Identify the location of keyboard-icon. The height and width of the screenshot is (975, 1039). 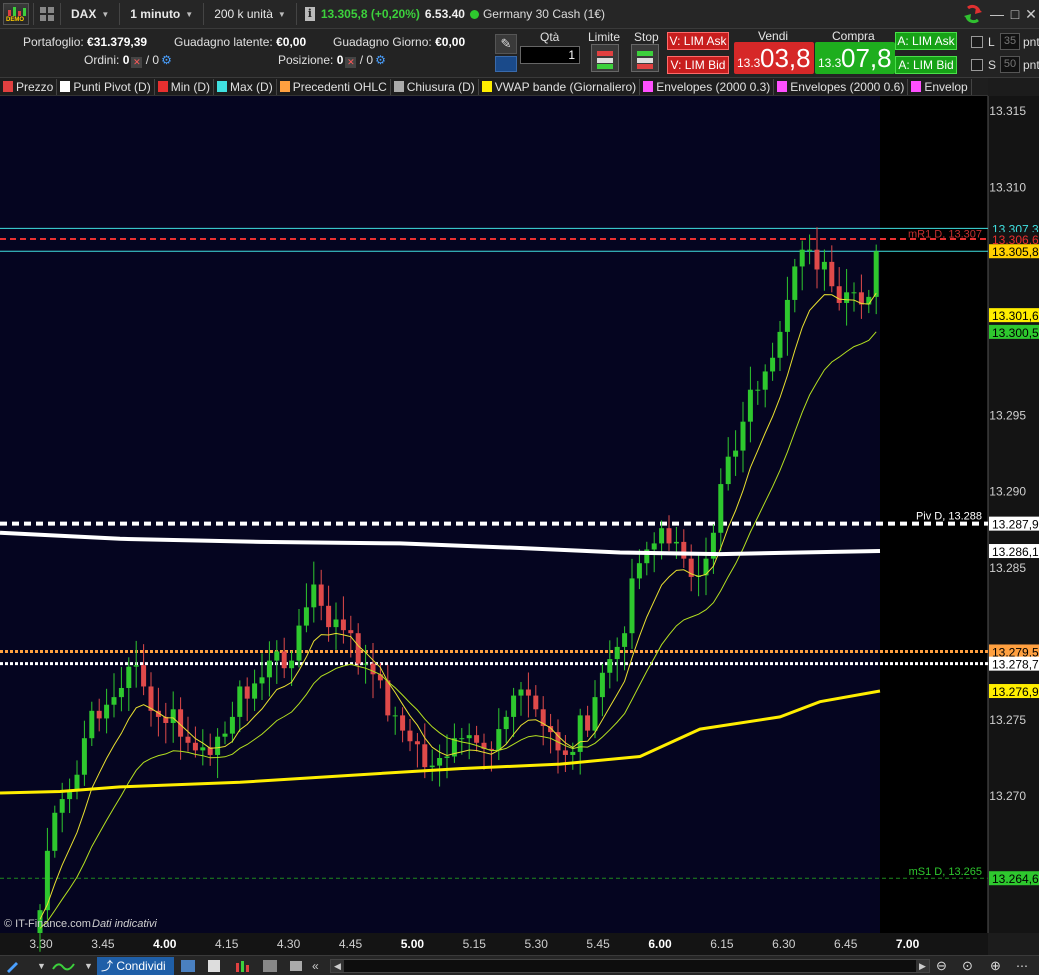
(506, 64).